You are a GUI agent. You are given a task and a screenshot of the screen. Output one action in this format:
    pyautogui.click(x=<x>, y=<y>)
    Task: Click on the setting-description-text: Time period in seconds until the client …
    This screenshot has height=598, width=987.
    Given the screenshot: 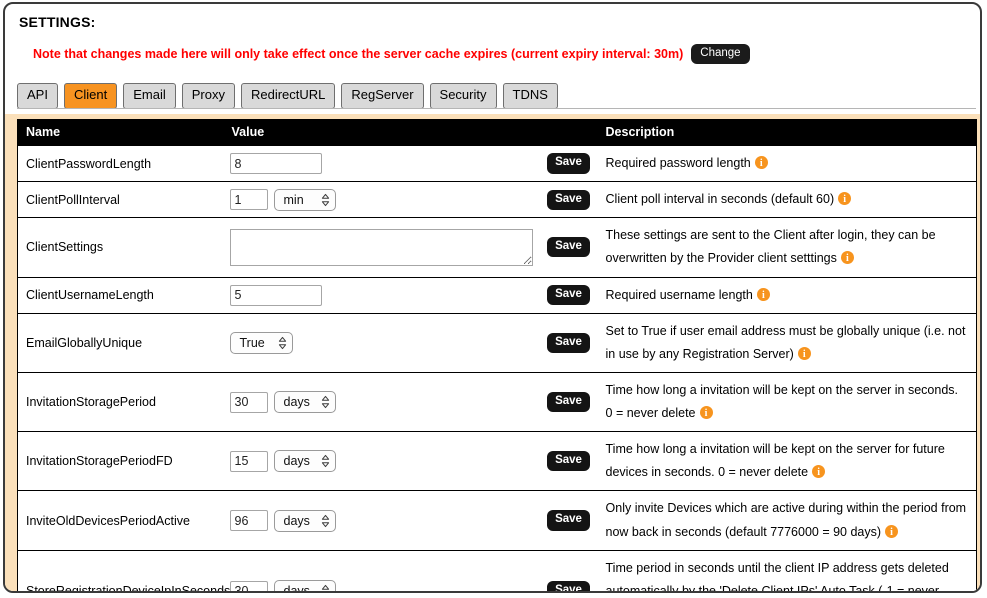 What is the action you would take?
    pyautogui.click(x=777, y=576)
    